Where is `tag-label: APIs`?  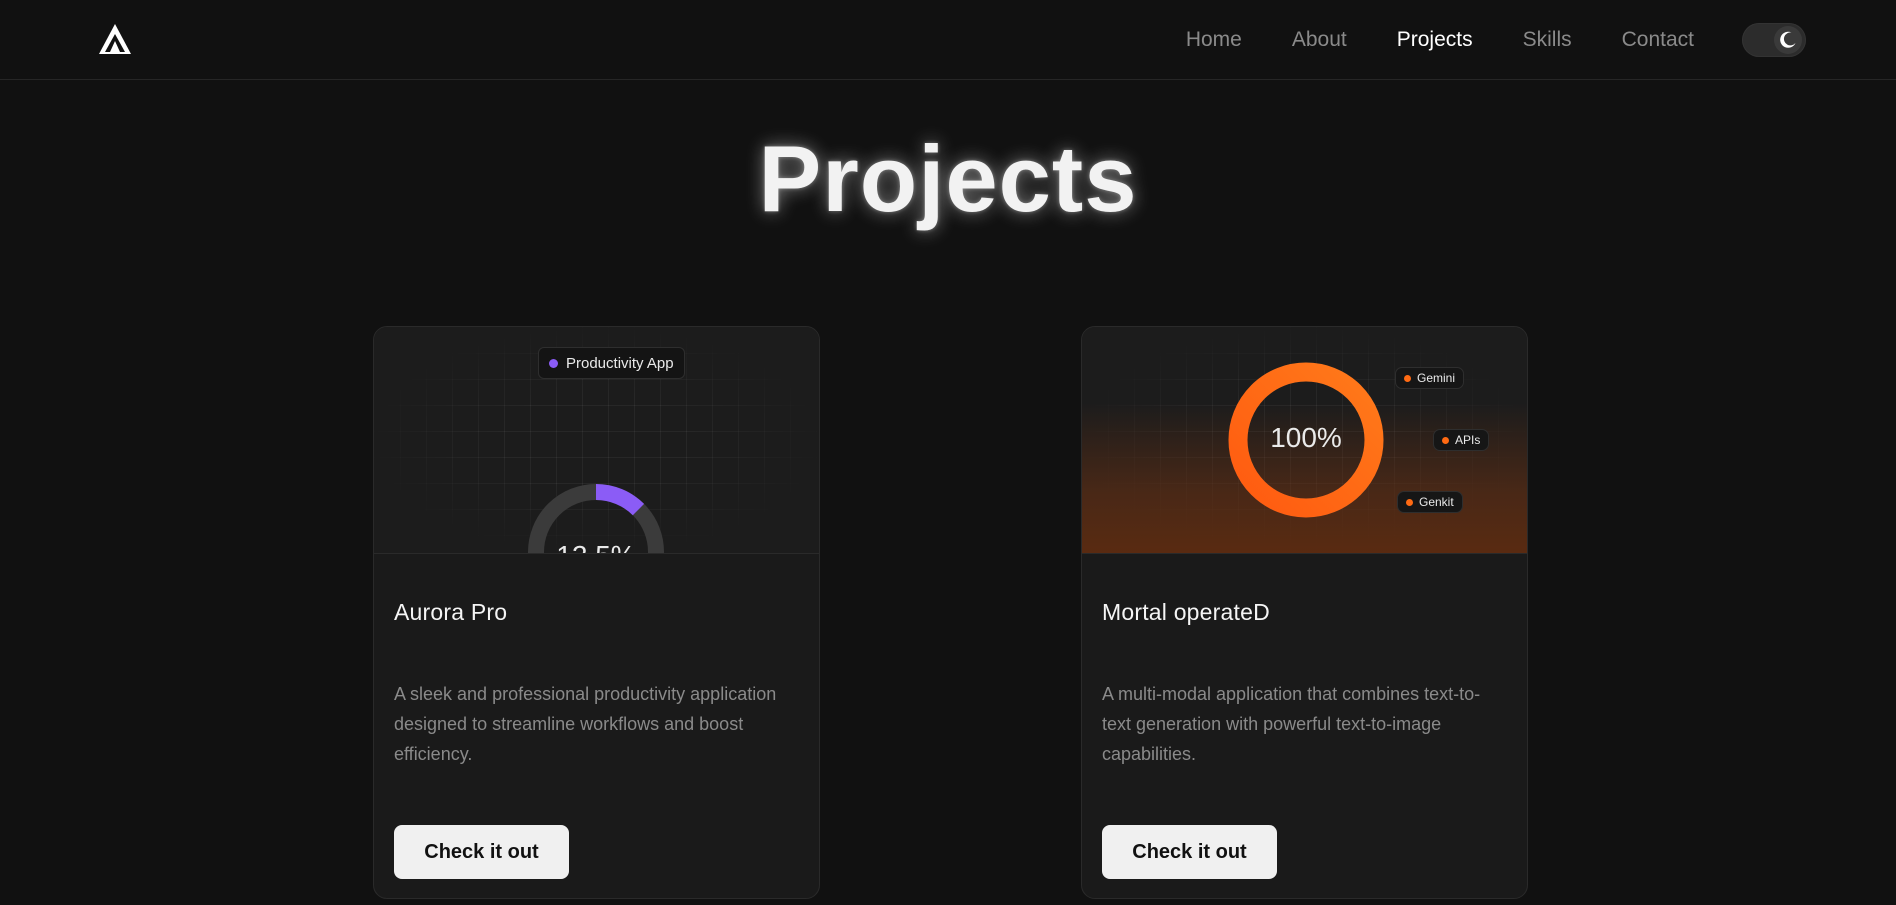
tag-label: APIs is located at coordinates (1468, 440).